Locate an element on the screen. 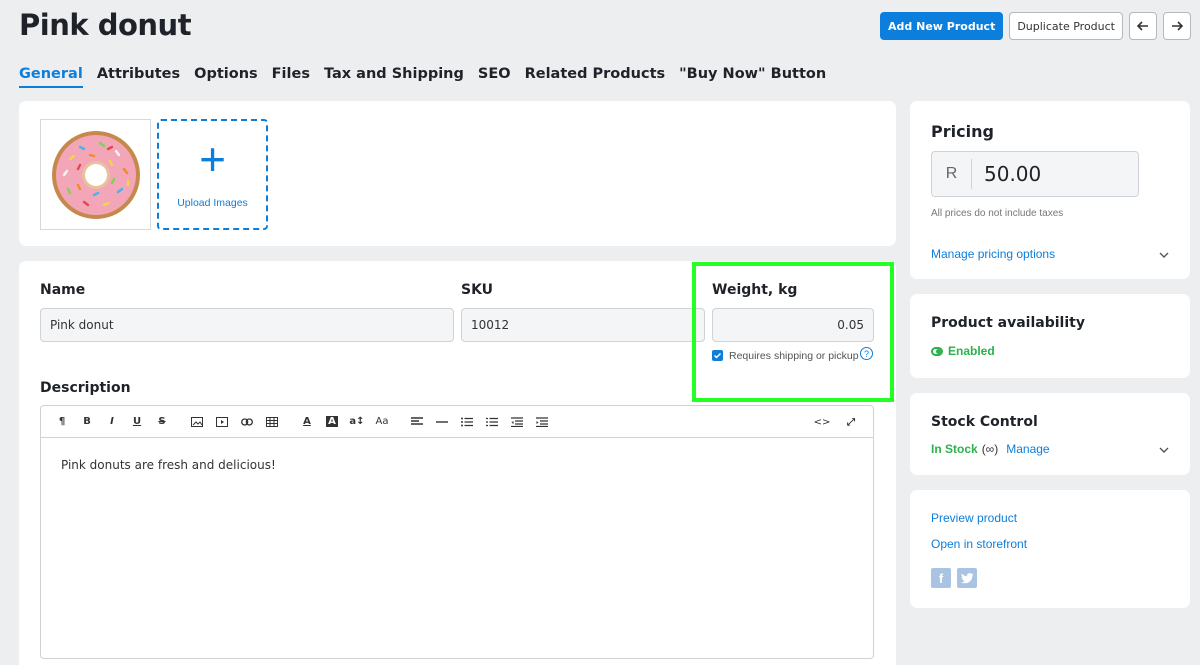 The width and height of the screenshot is (1200, 665). stock-status: In Stock is located at coordinates (954, 449).